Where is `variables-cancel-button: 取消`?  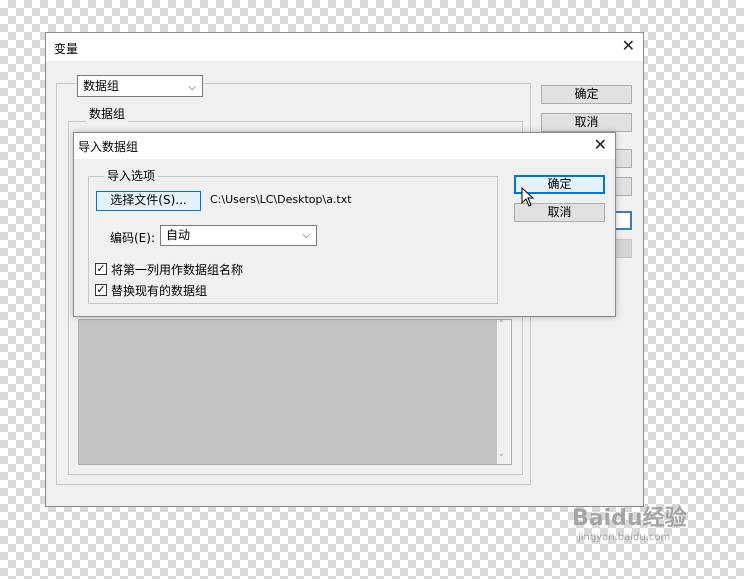 variables-cancel-button: 取消 is located at coordinates (586, 122).